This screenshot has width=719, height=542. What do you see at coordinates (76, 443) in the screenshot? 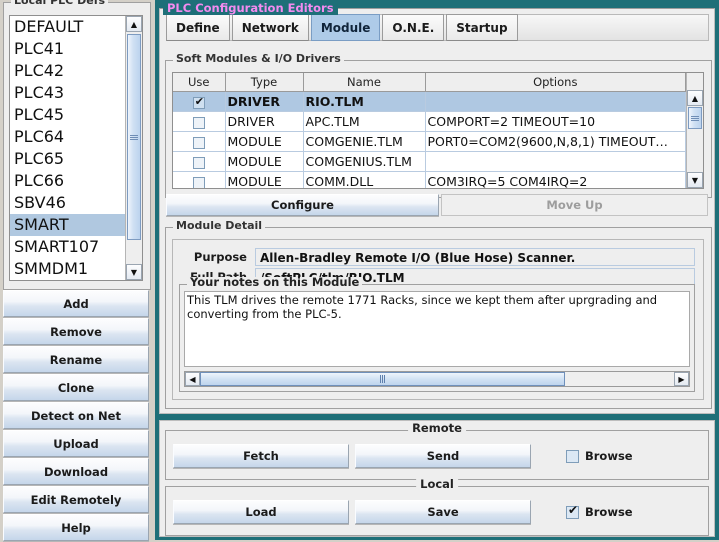
I see `upload-button: Upload` at bounding box center [76, 443].